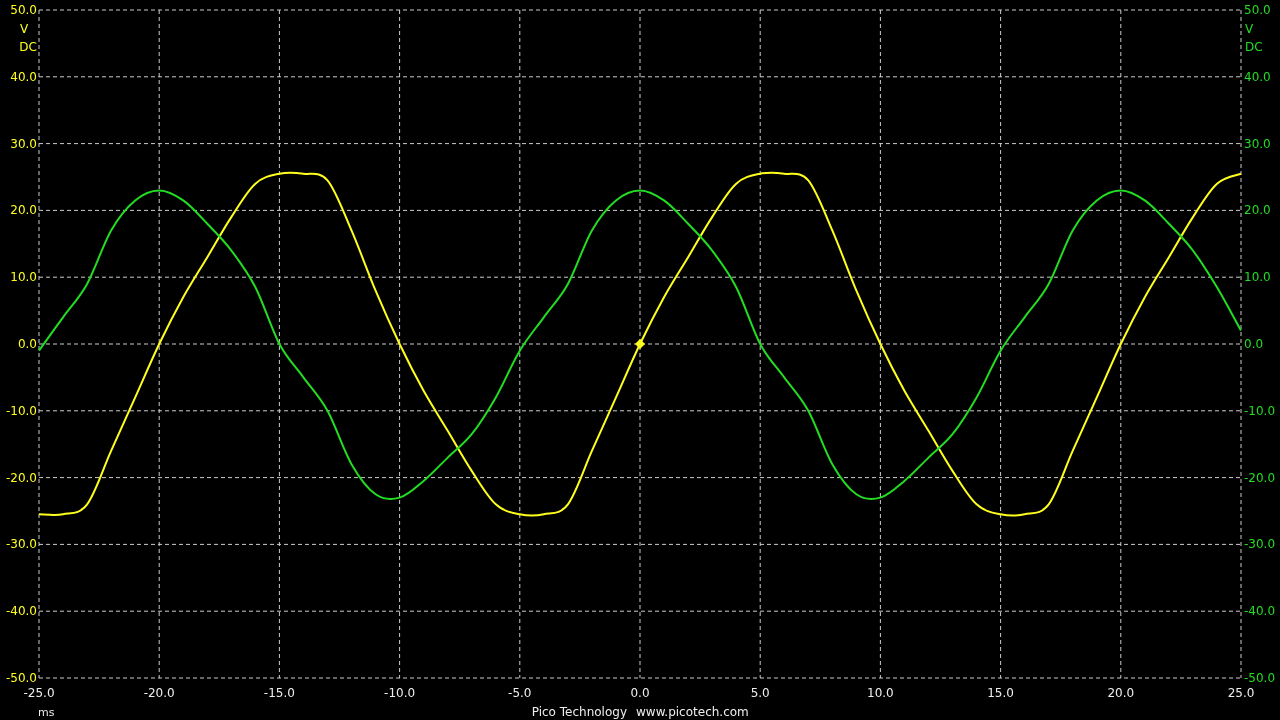 This screenshot has width=1280, height=720. What do you see at coordinates (159, 693) in the screenshot?
I see `x-tick-label: -20.0` at bounding box center [159, 693].